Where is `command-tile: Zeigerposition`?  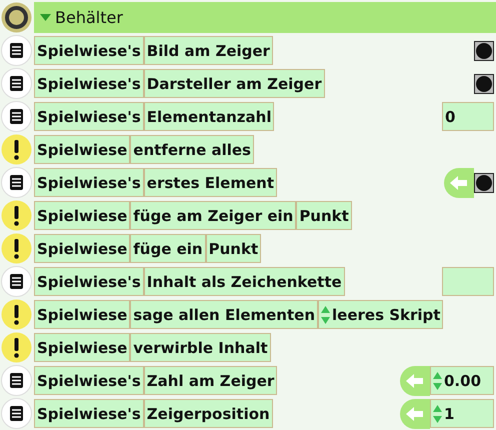
command-tile: Zeigerposition is located at coordinates (208, 413).